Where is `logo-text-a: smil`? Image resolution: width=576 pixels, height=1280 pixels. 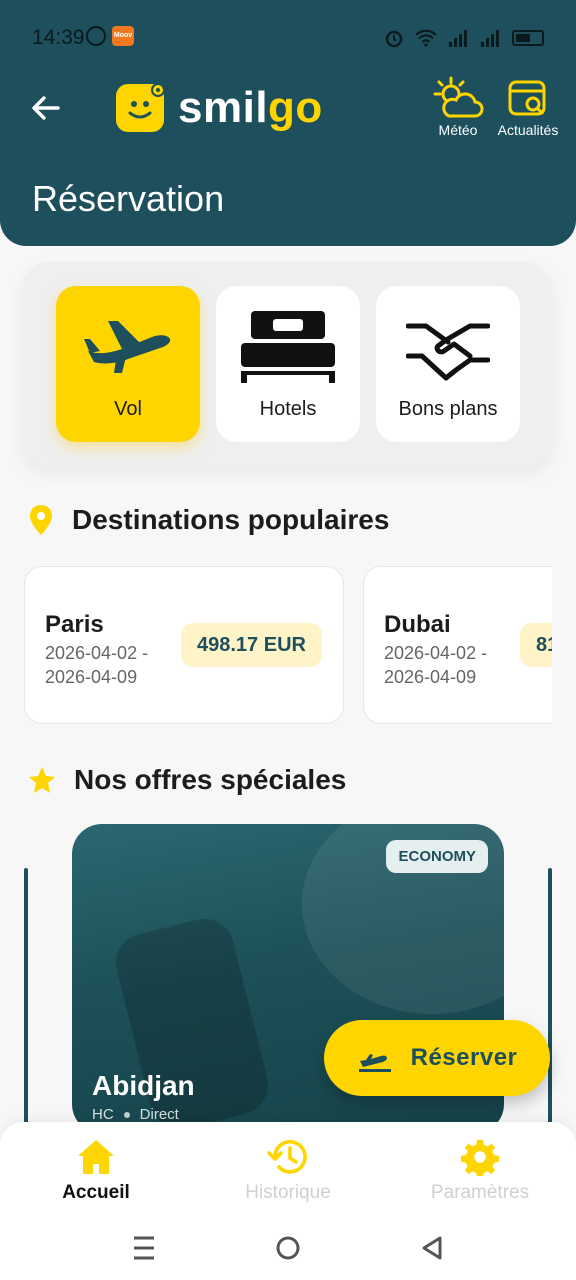
logo-text-a: smil is located at coordinates (223, 107).